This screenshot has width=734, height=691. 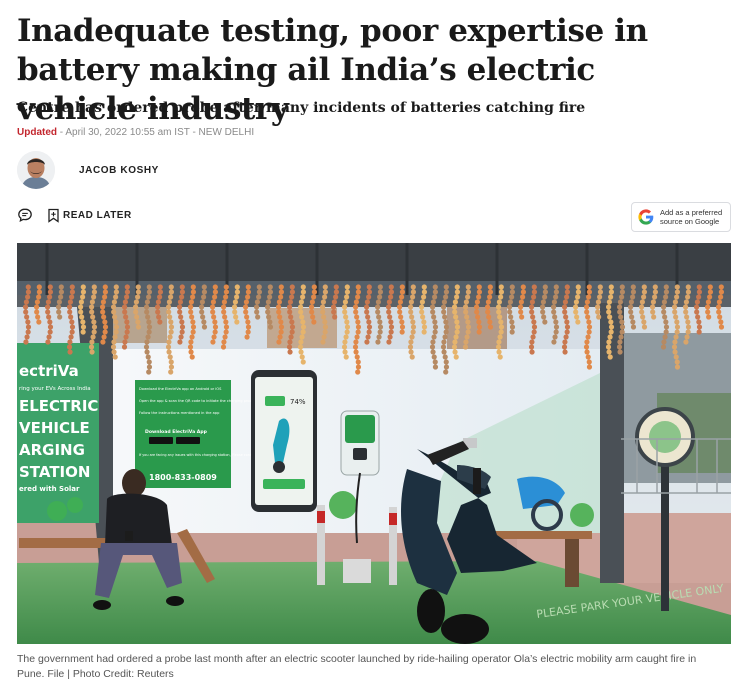 I want to click on author-name: JACOB KOSHY, so click(x=119, y=170).